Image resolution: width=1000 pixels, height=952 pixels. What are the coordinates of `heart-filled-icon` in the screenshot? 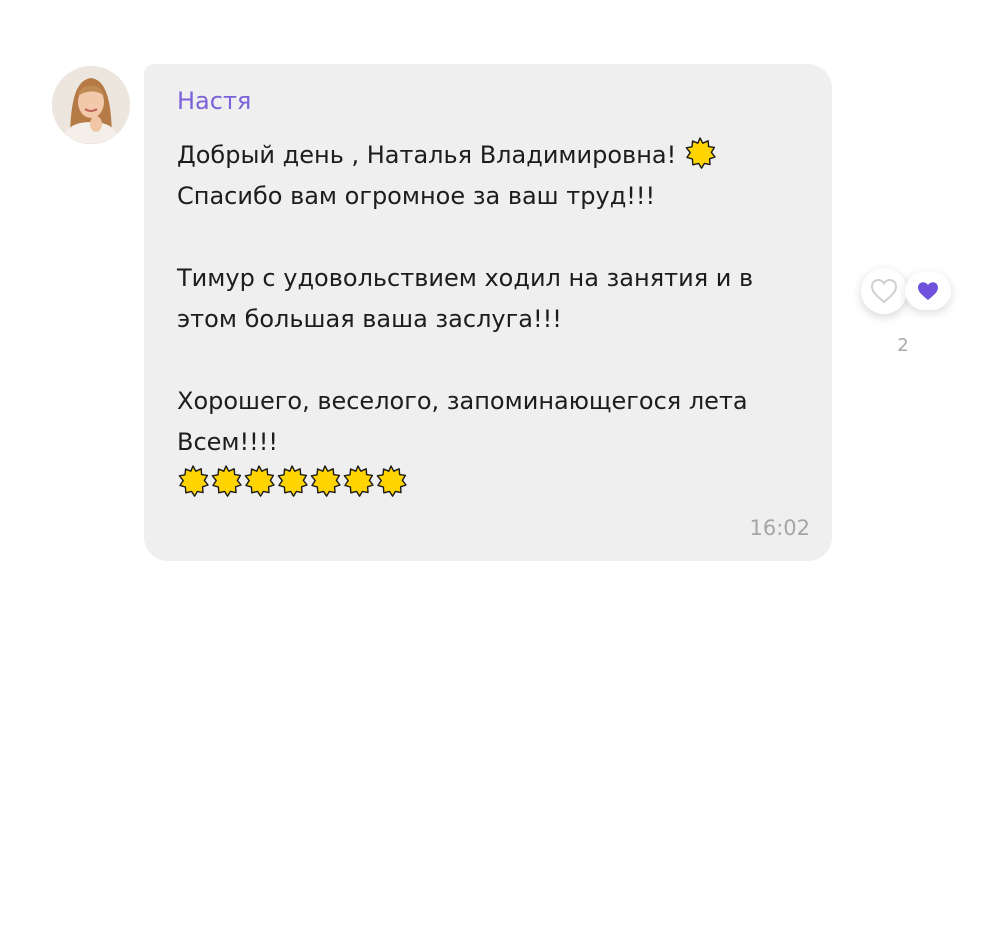 It's located at (928, 291).